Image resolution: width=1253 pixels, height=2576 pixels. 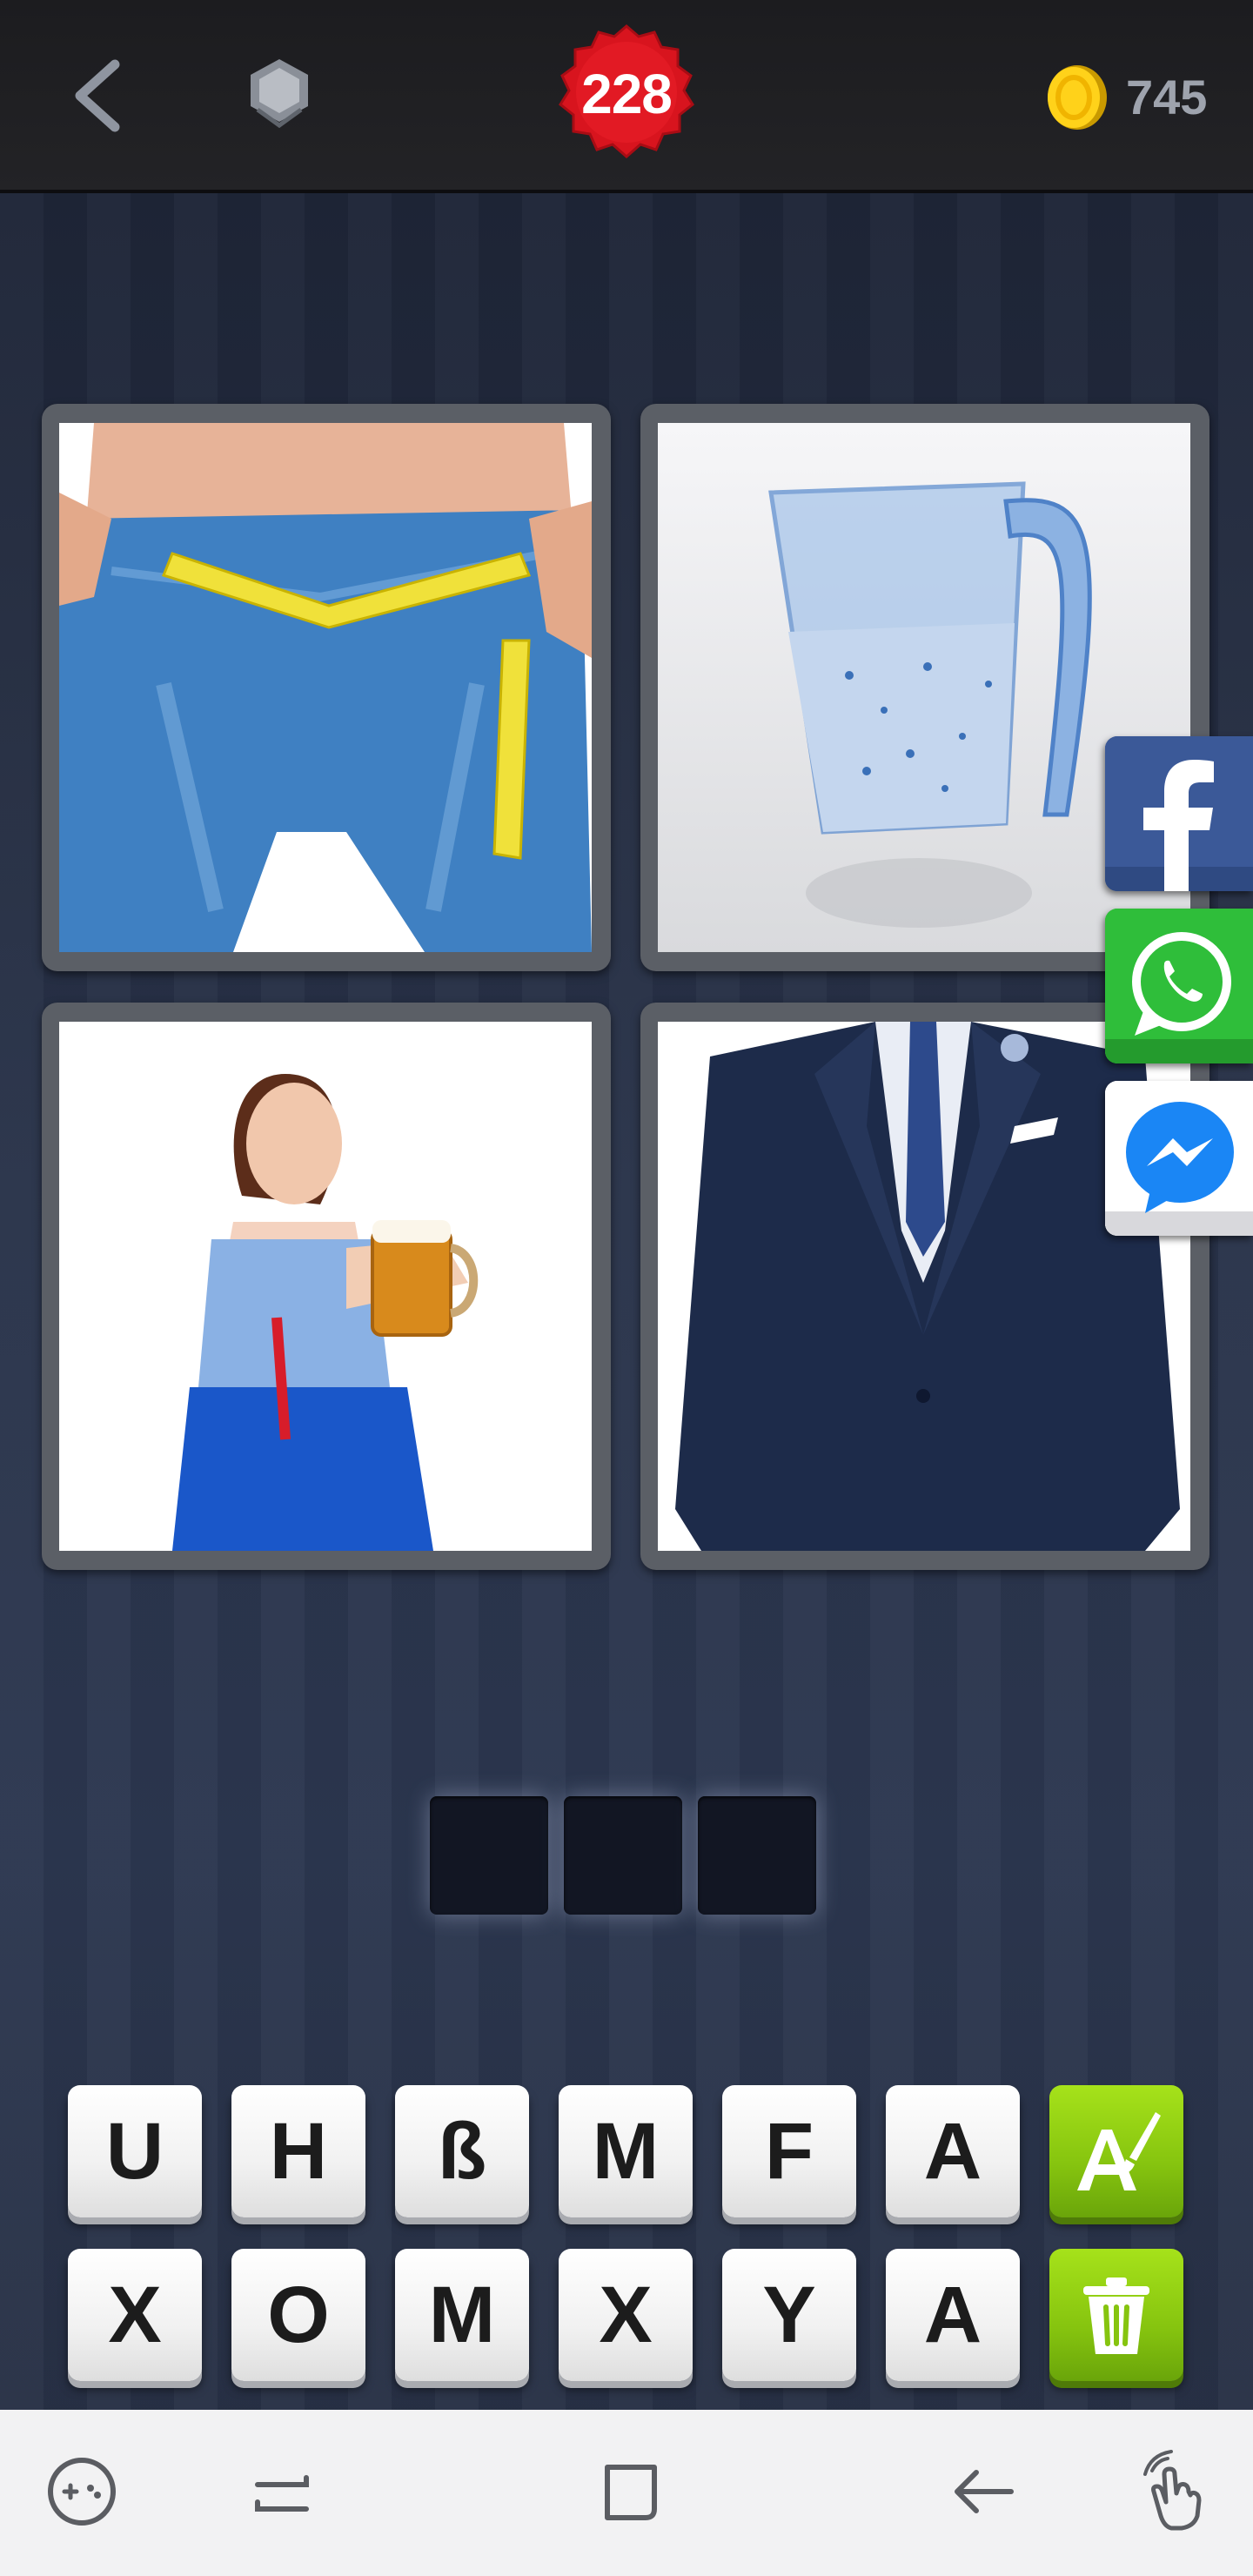 I want to click on chevron-left-icon, so click(x=97, y=95).